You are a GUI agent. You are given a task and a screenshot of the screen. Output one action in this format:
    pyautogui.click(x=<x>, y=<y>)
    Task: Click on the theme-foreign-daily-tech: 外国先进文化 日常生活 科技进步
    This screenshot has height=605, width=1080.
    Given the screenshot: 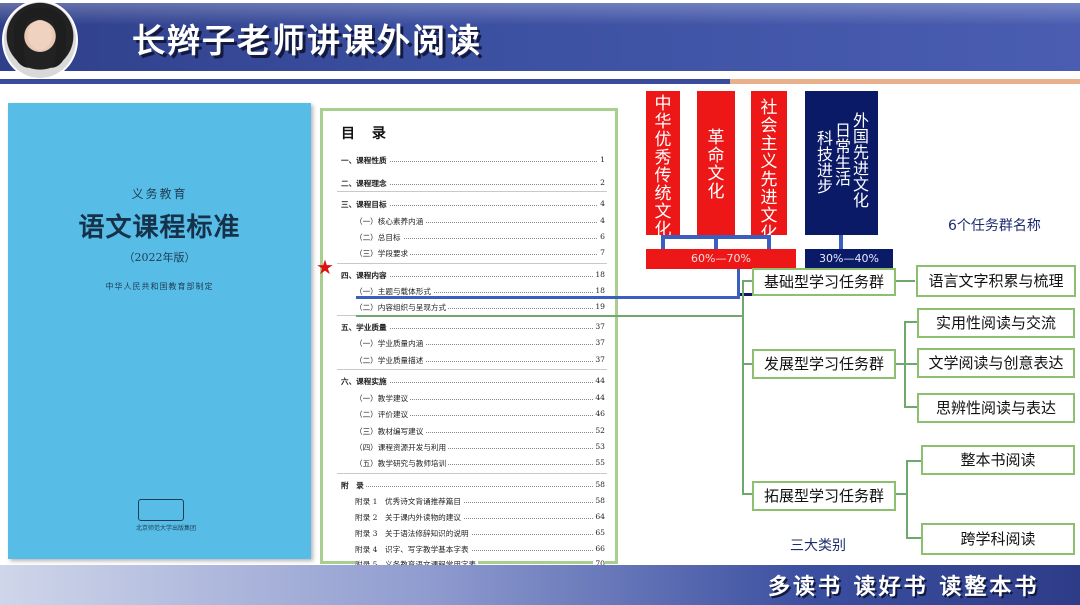 What is the action you would take?
    pyautogui.click(x=841, y=163)
    